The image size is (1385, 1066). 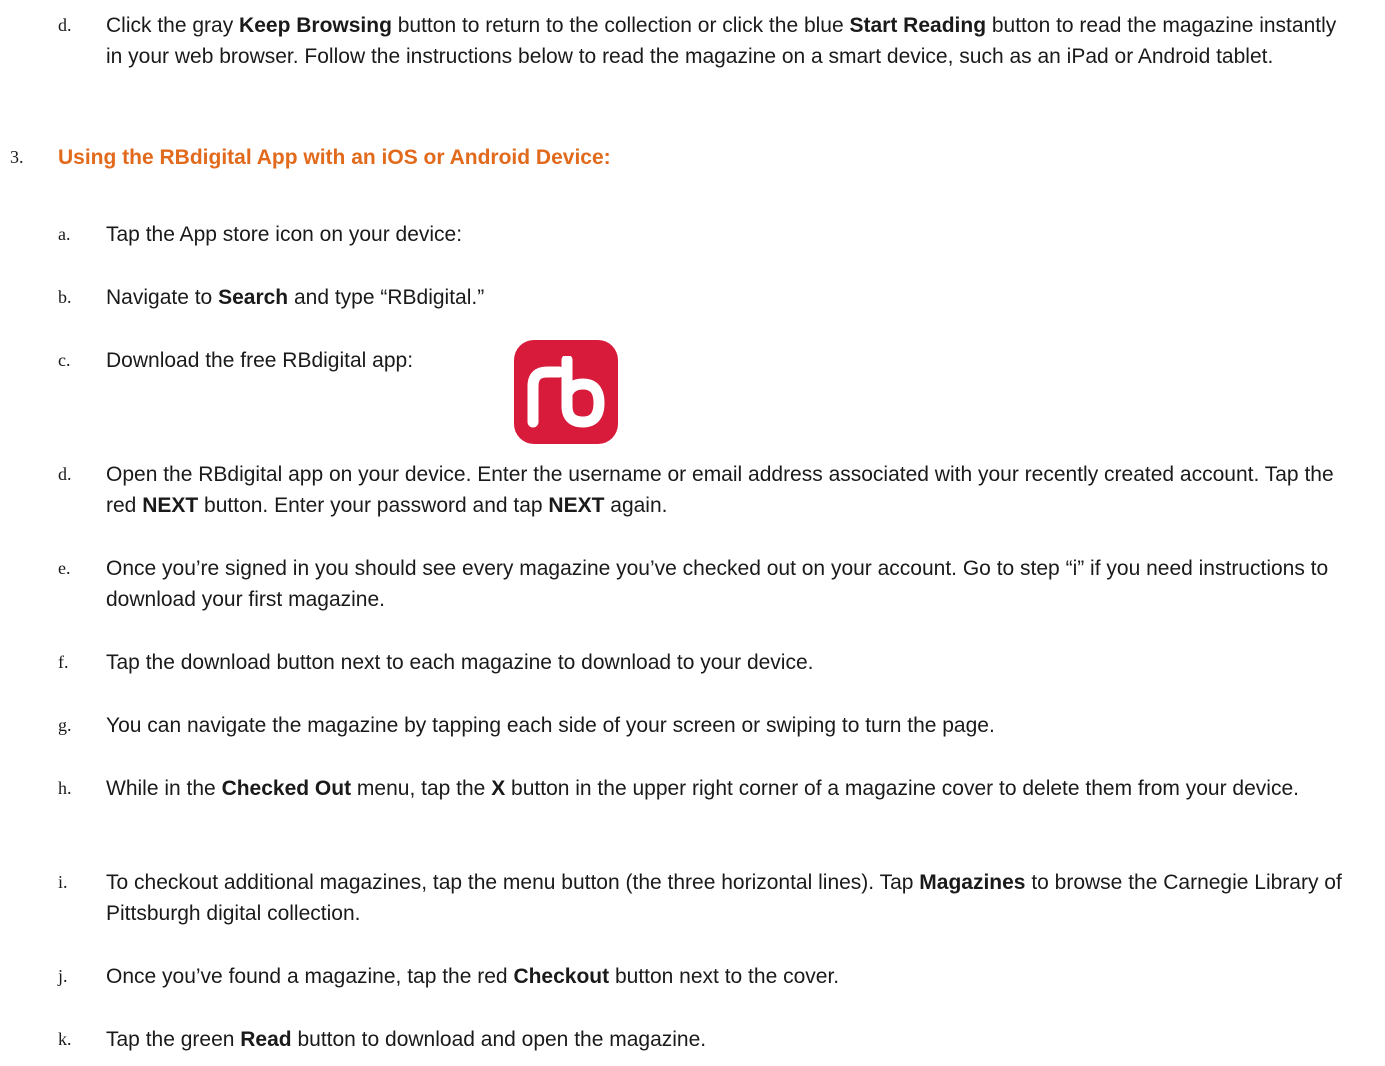 What do you see at coordinates (65, 297) in the screenshot?
I see `step-marker: b.` at bounding box center [65, 297].